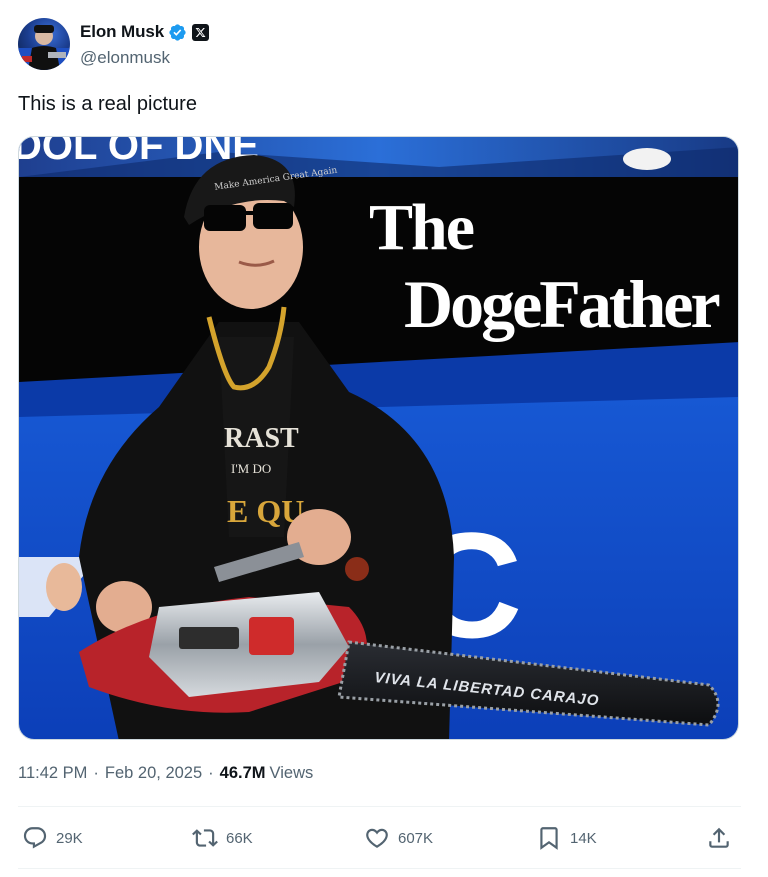  I want to click on author-handle: @elonmusk, so click(144, 58).